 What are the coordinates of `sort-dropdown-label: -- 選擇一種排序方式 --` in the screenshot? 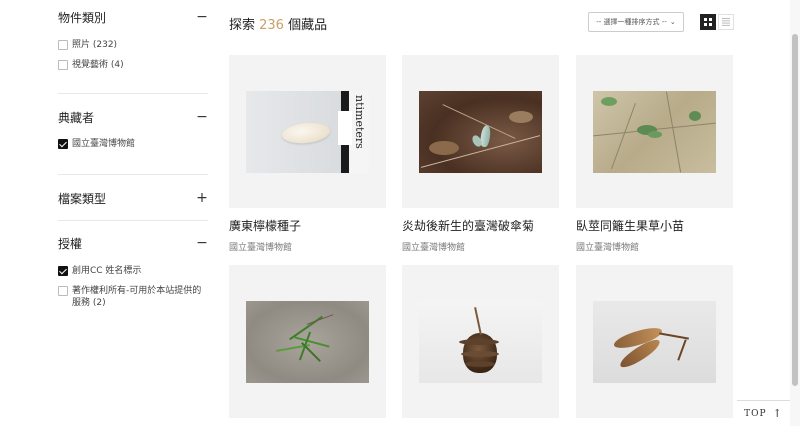 It's located at (631, 22).